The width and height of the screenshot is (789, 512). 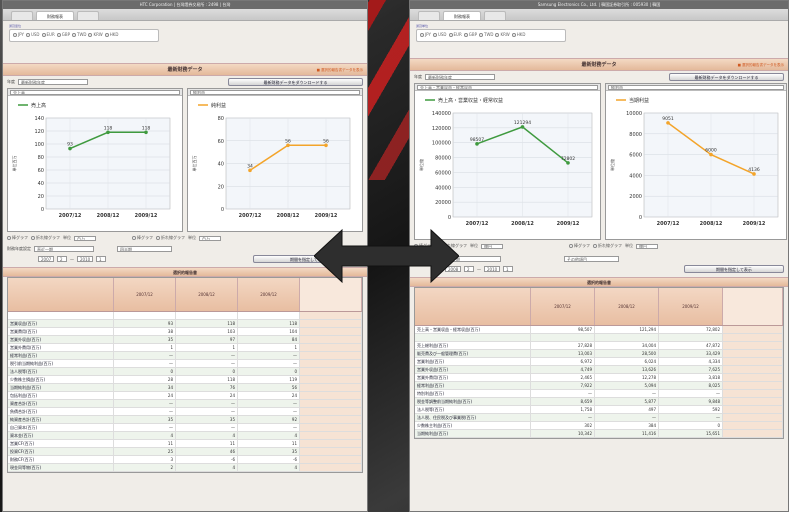 I want to click on period-item-select: その他項目, so click(x=591, y=259).